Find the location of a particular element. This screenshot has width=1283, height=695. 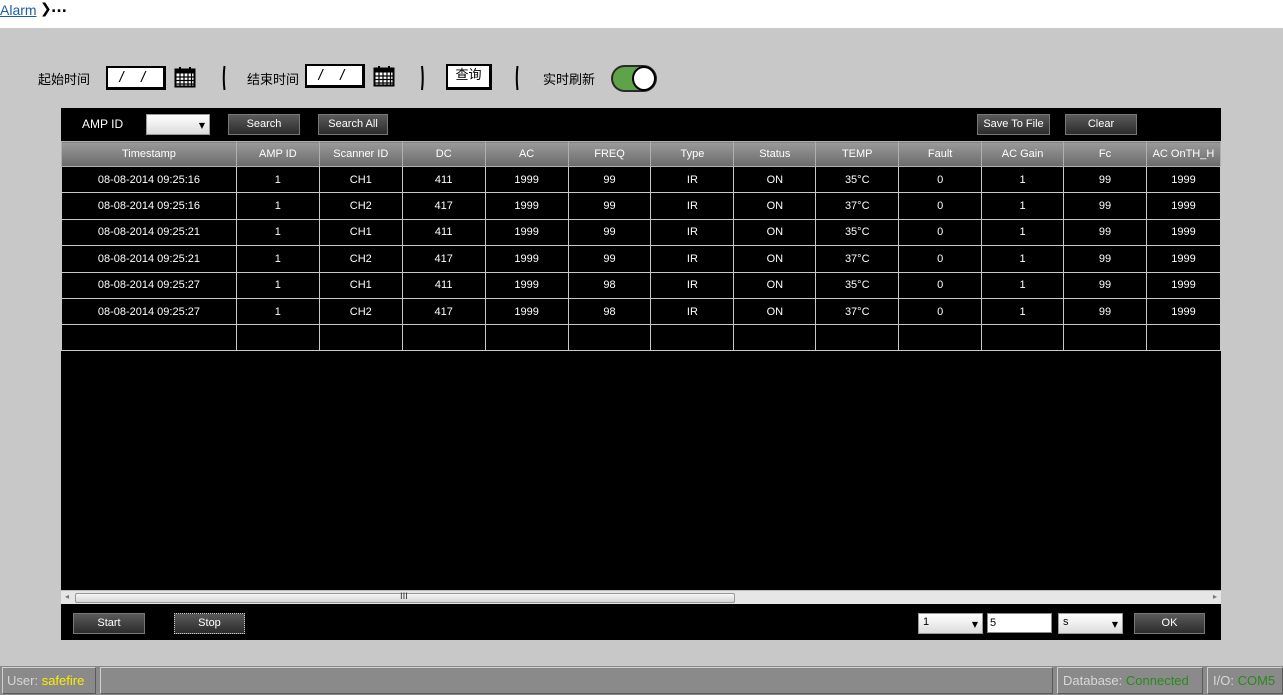

column-header-ac-onth-h: AC OnTH_H is located at coordinates (1183, 154).